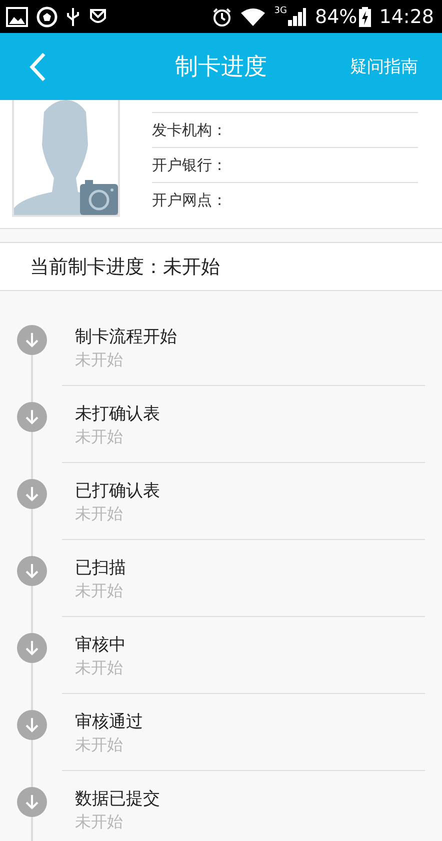  Describe the element at coordinates (100, 645) in the screenshot. I see `step-title: 审核中` at that location.